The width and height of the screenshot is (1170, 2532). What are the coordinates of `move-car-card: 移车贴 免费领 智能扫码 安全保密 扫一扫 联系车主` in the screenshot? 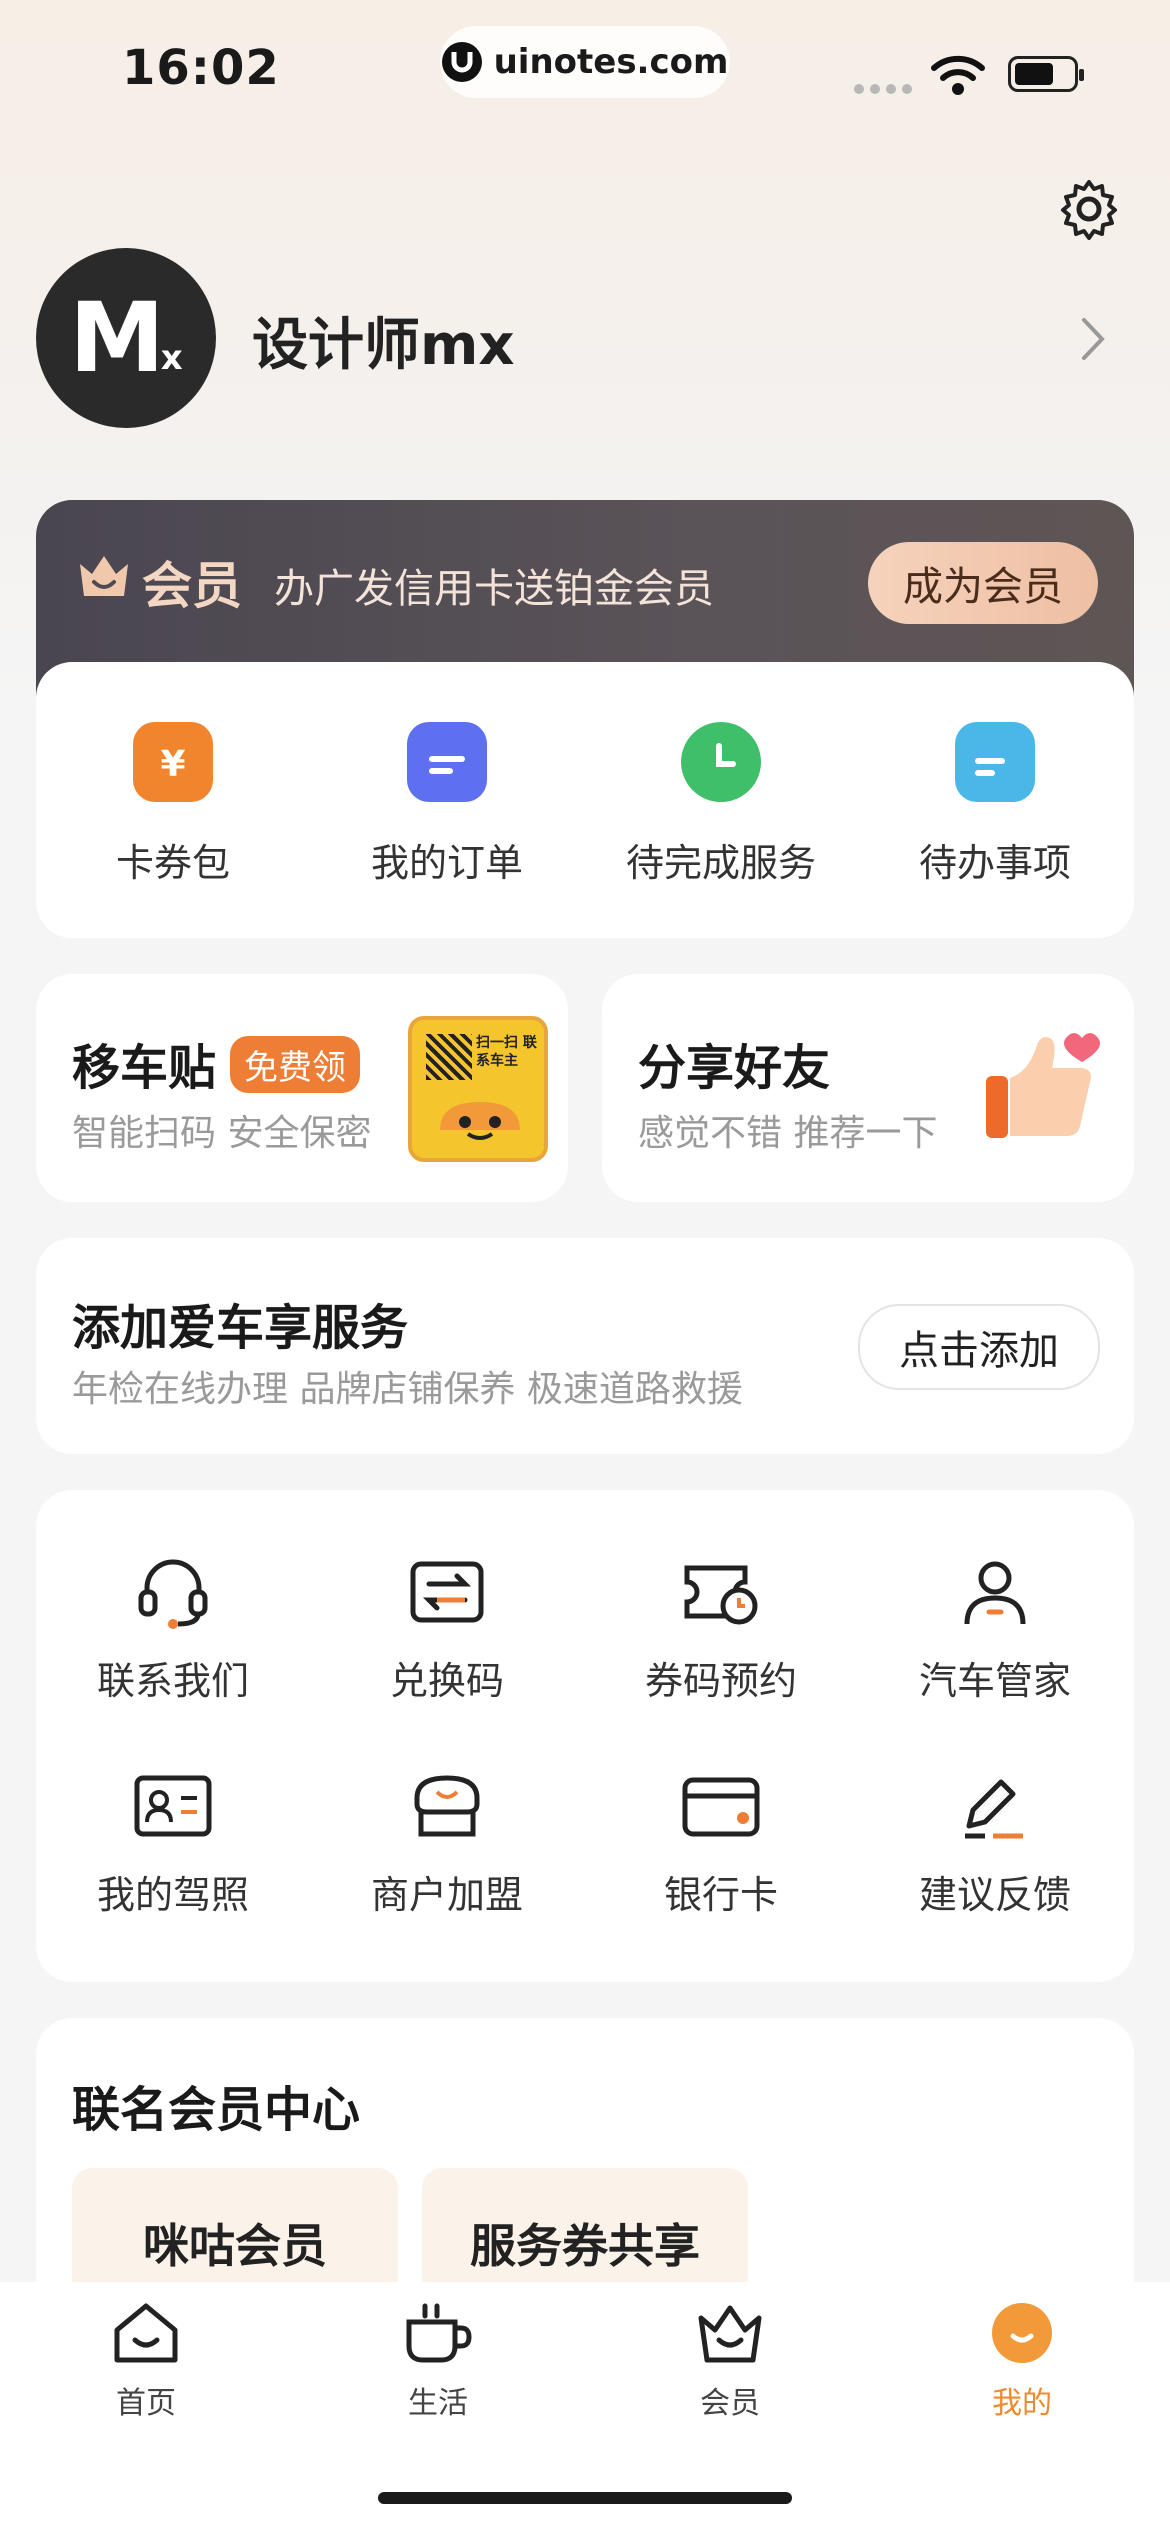 It's located at (302, 1088).